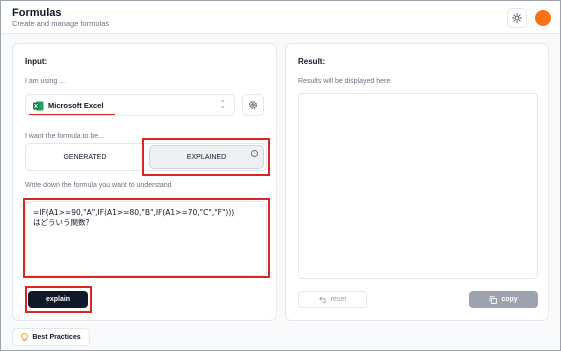 This screenshot has width=561, height=351. I want to click on chevron-updown-icon: ⌃ ⌄, so click(222, 104).